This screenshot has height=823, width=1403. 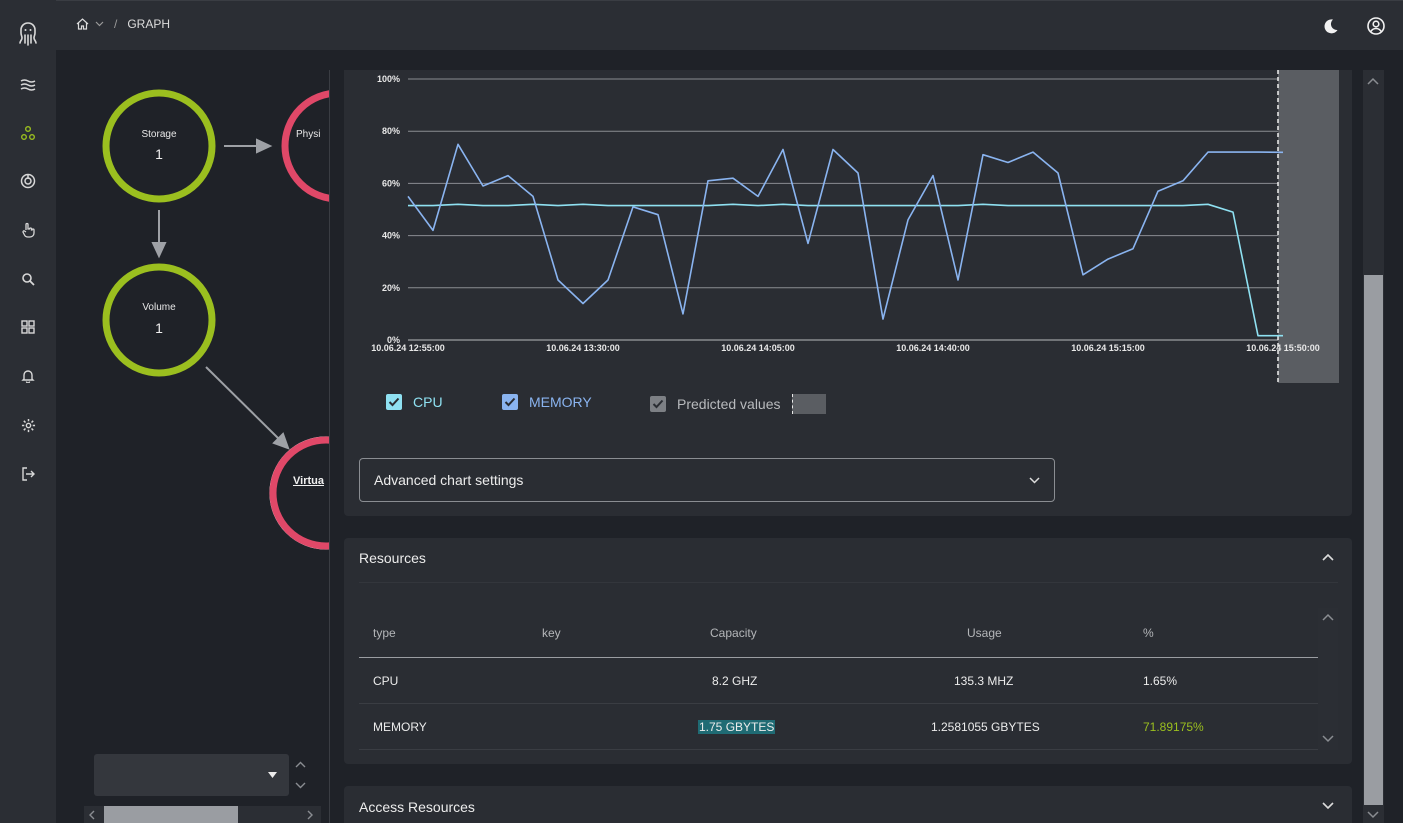 I want to click on node-label: Storage, so click(x=159, y=134).